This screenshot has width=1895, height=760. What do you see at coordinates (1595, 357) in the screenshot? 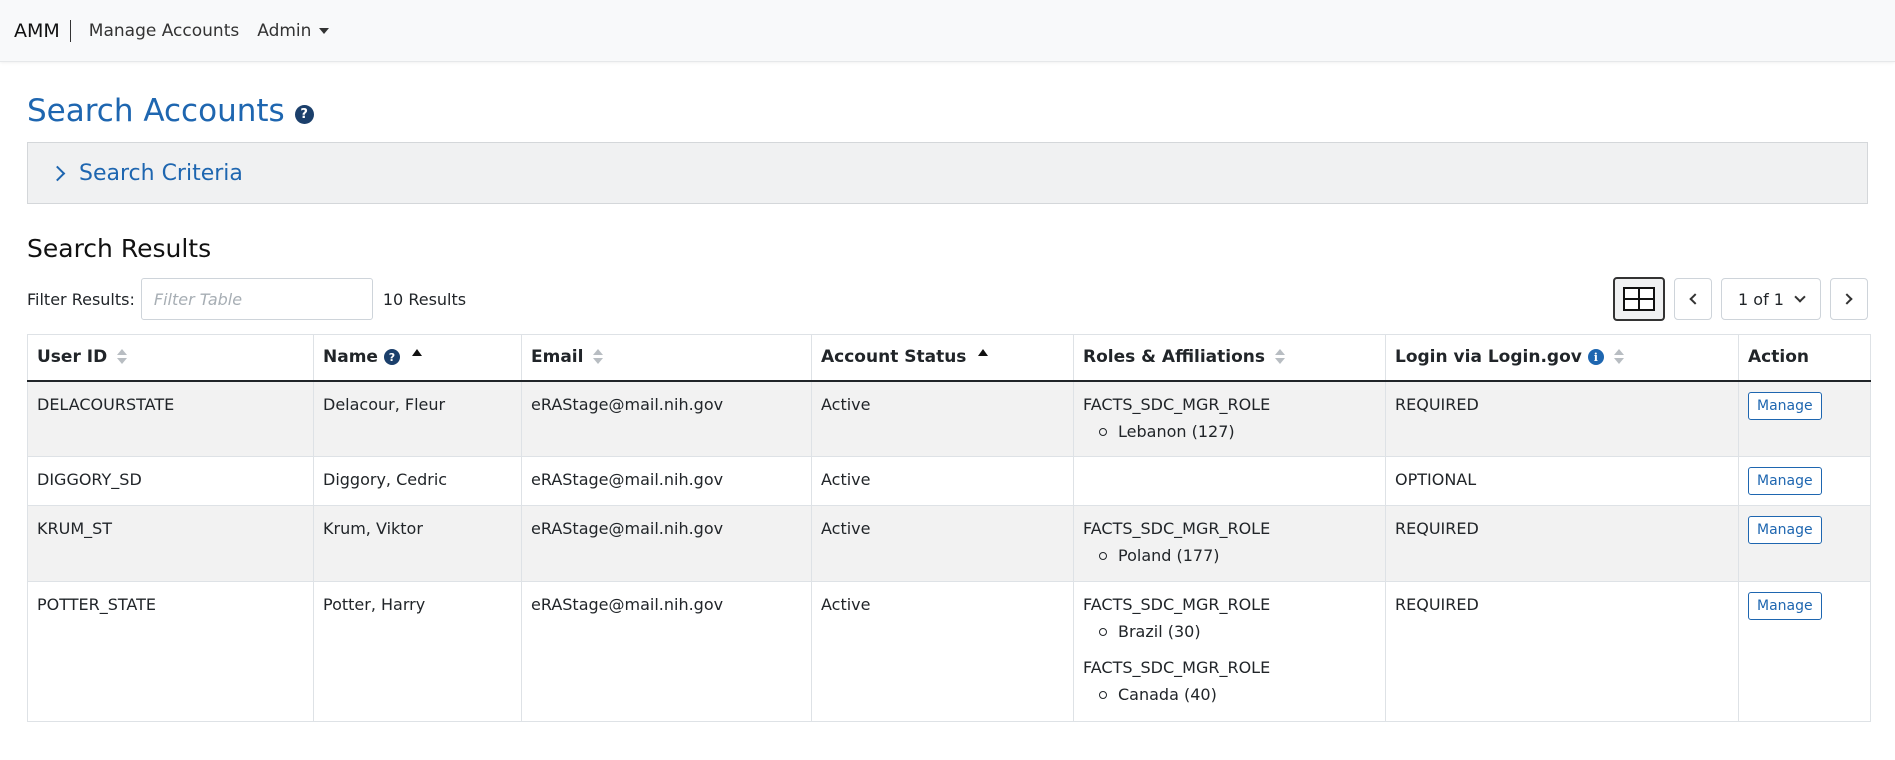
I see `info-circle-icon: i` at bounding box center [1595, 357].